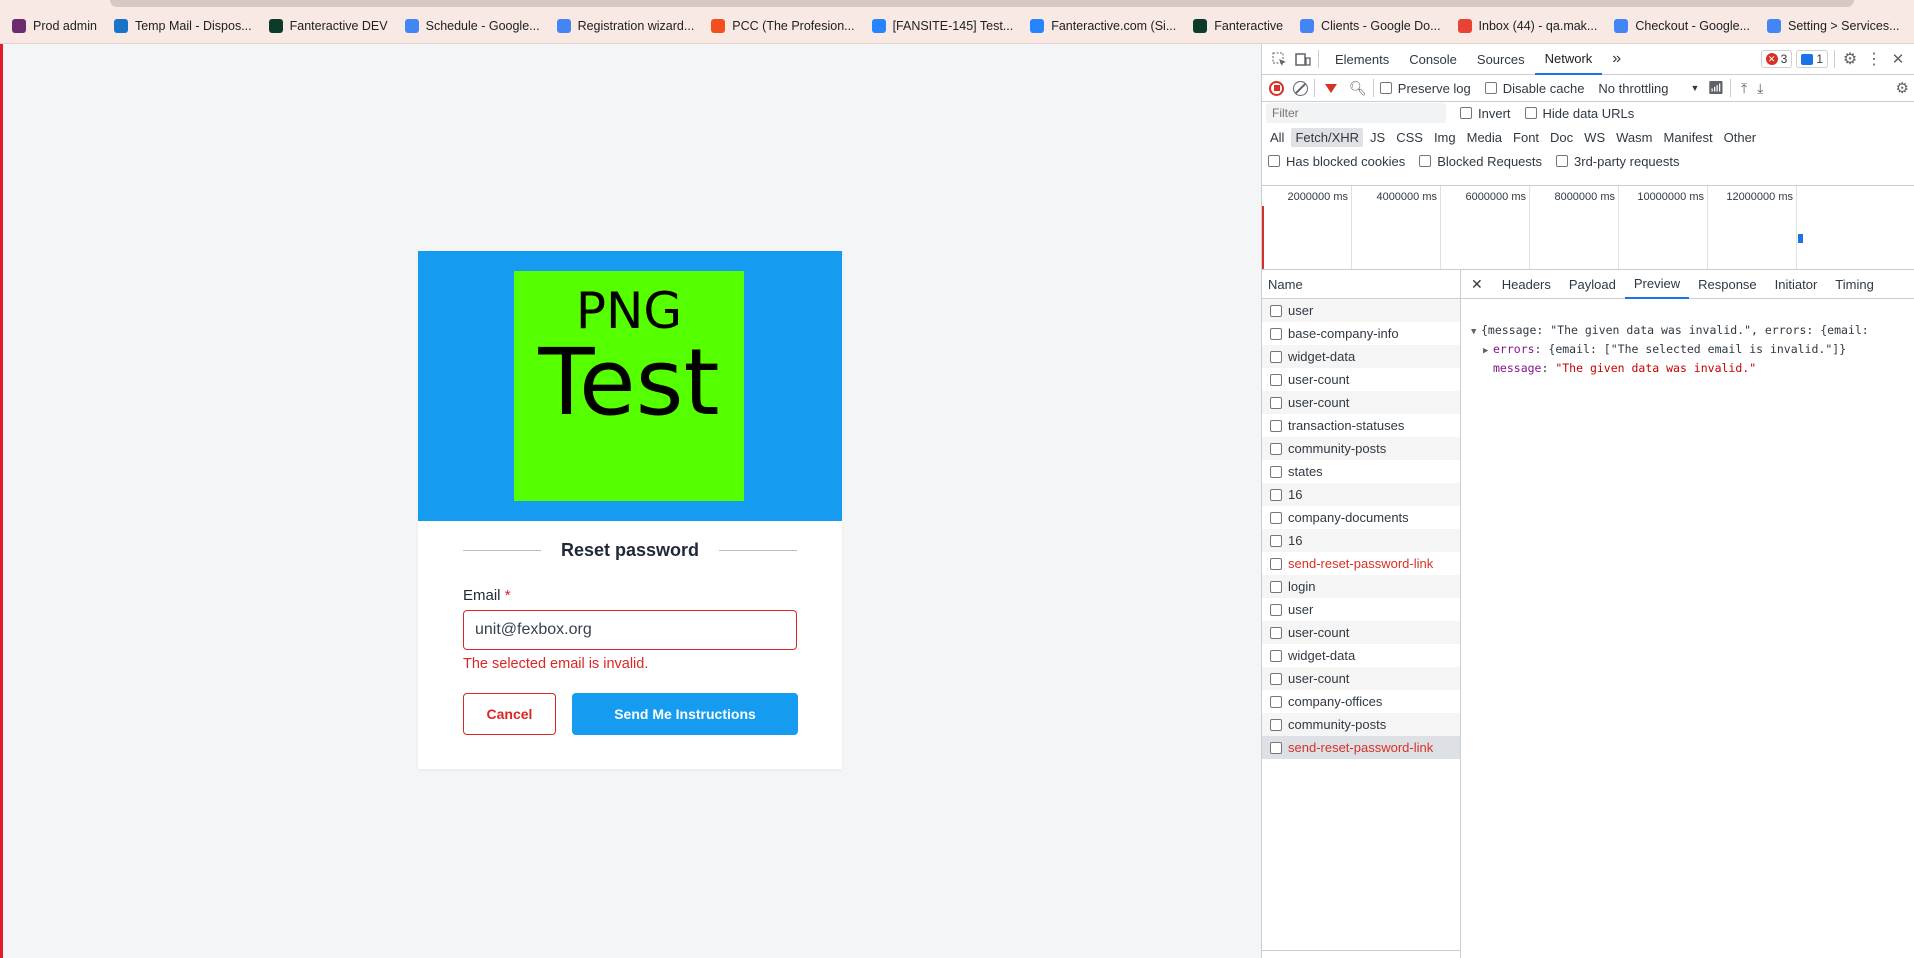 The width and height of the screenshot is (1914, 958). What do you see at coordinates (1796, 284) in the screenshot?
I see `tab-initiator: Initiator` at bounding box center [1796, 284].